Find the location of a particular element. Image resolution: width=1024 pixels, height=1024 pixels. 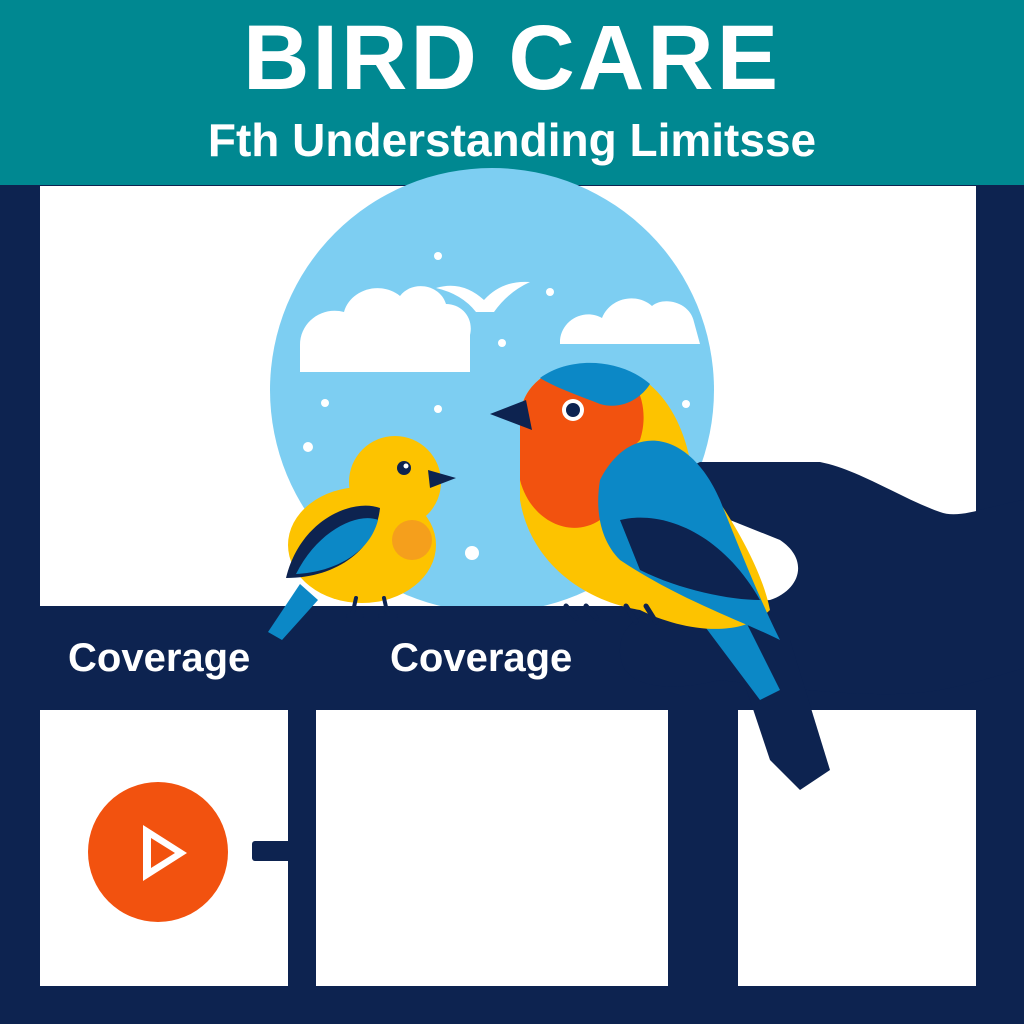

coverage-label-right: Coverage is located at coordinates (481, 658).